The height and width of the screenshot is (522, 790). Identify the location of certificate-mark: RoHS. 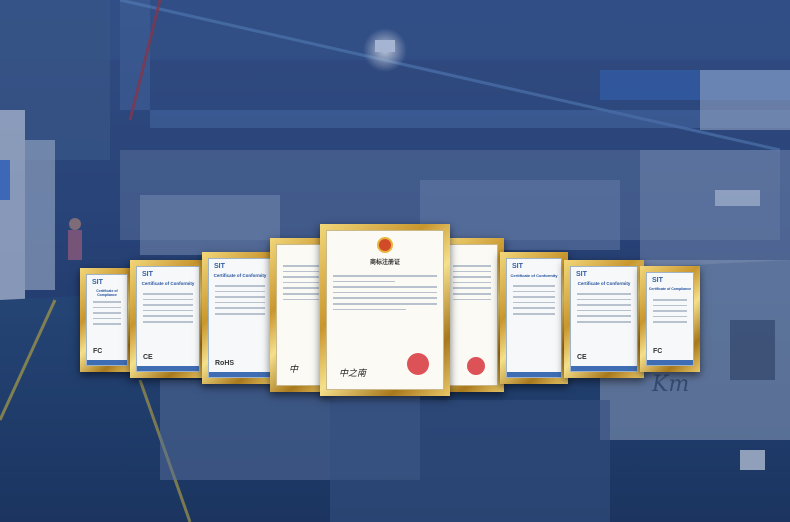
(225, 363).